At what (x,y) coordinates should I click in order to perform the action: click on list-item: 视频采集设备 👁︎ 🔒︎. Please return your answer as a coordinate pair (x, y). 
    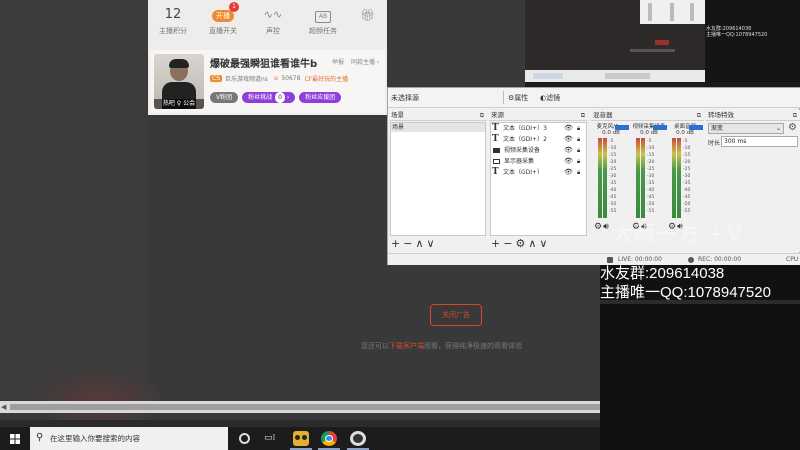
    Looking at the image, I should click on (538, 150).